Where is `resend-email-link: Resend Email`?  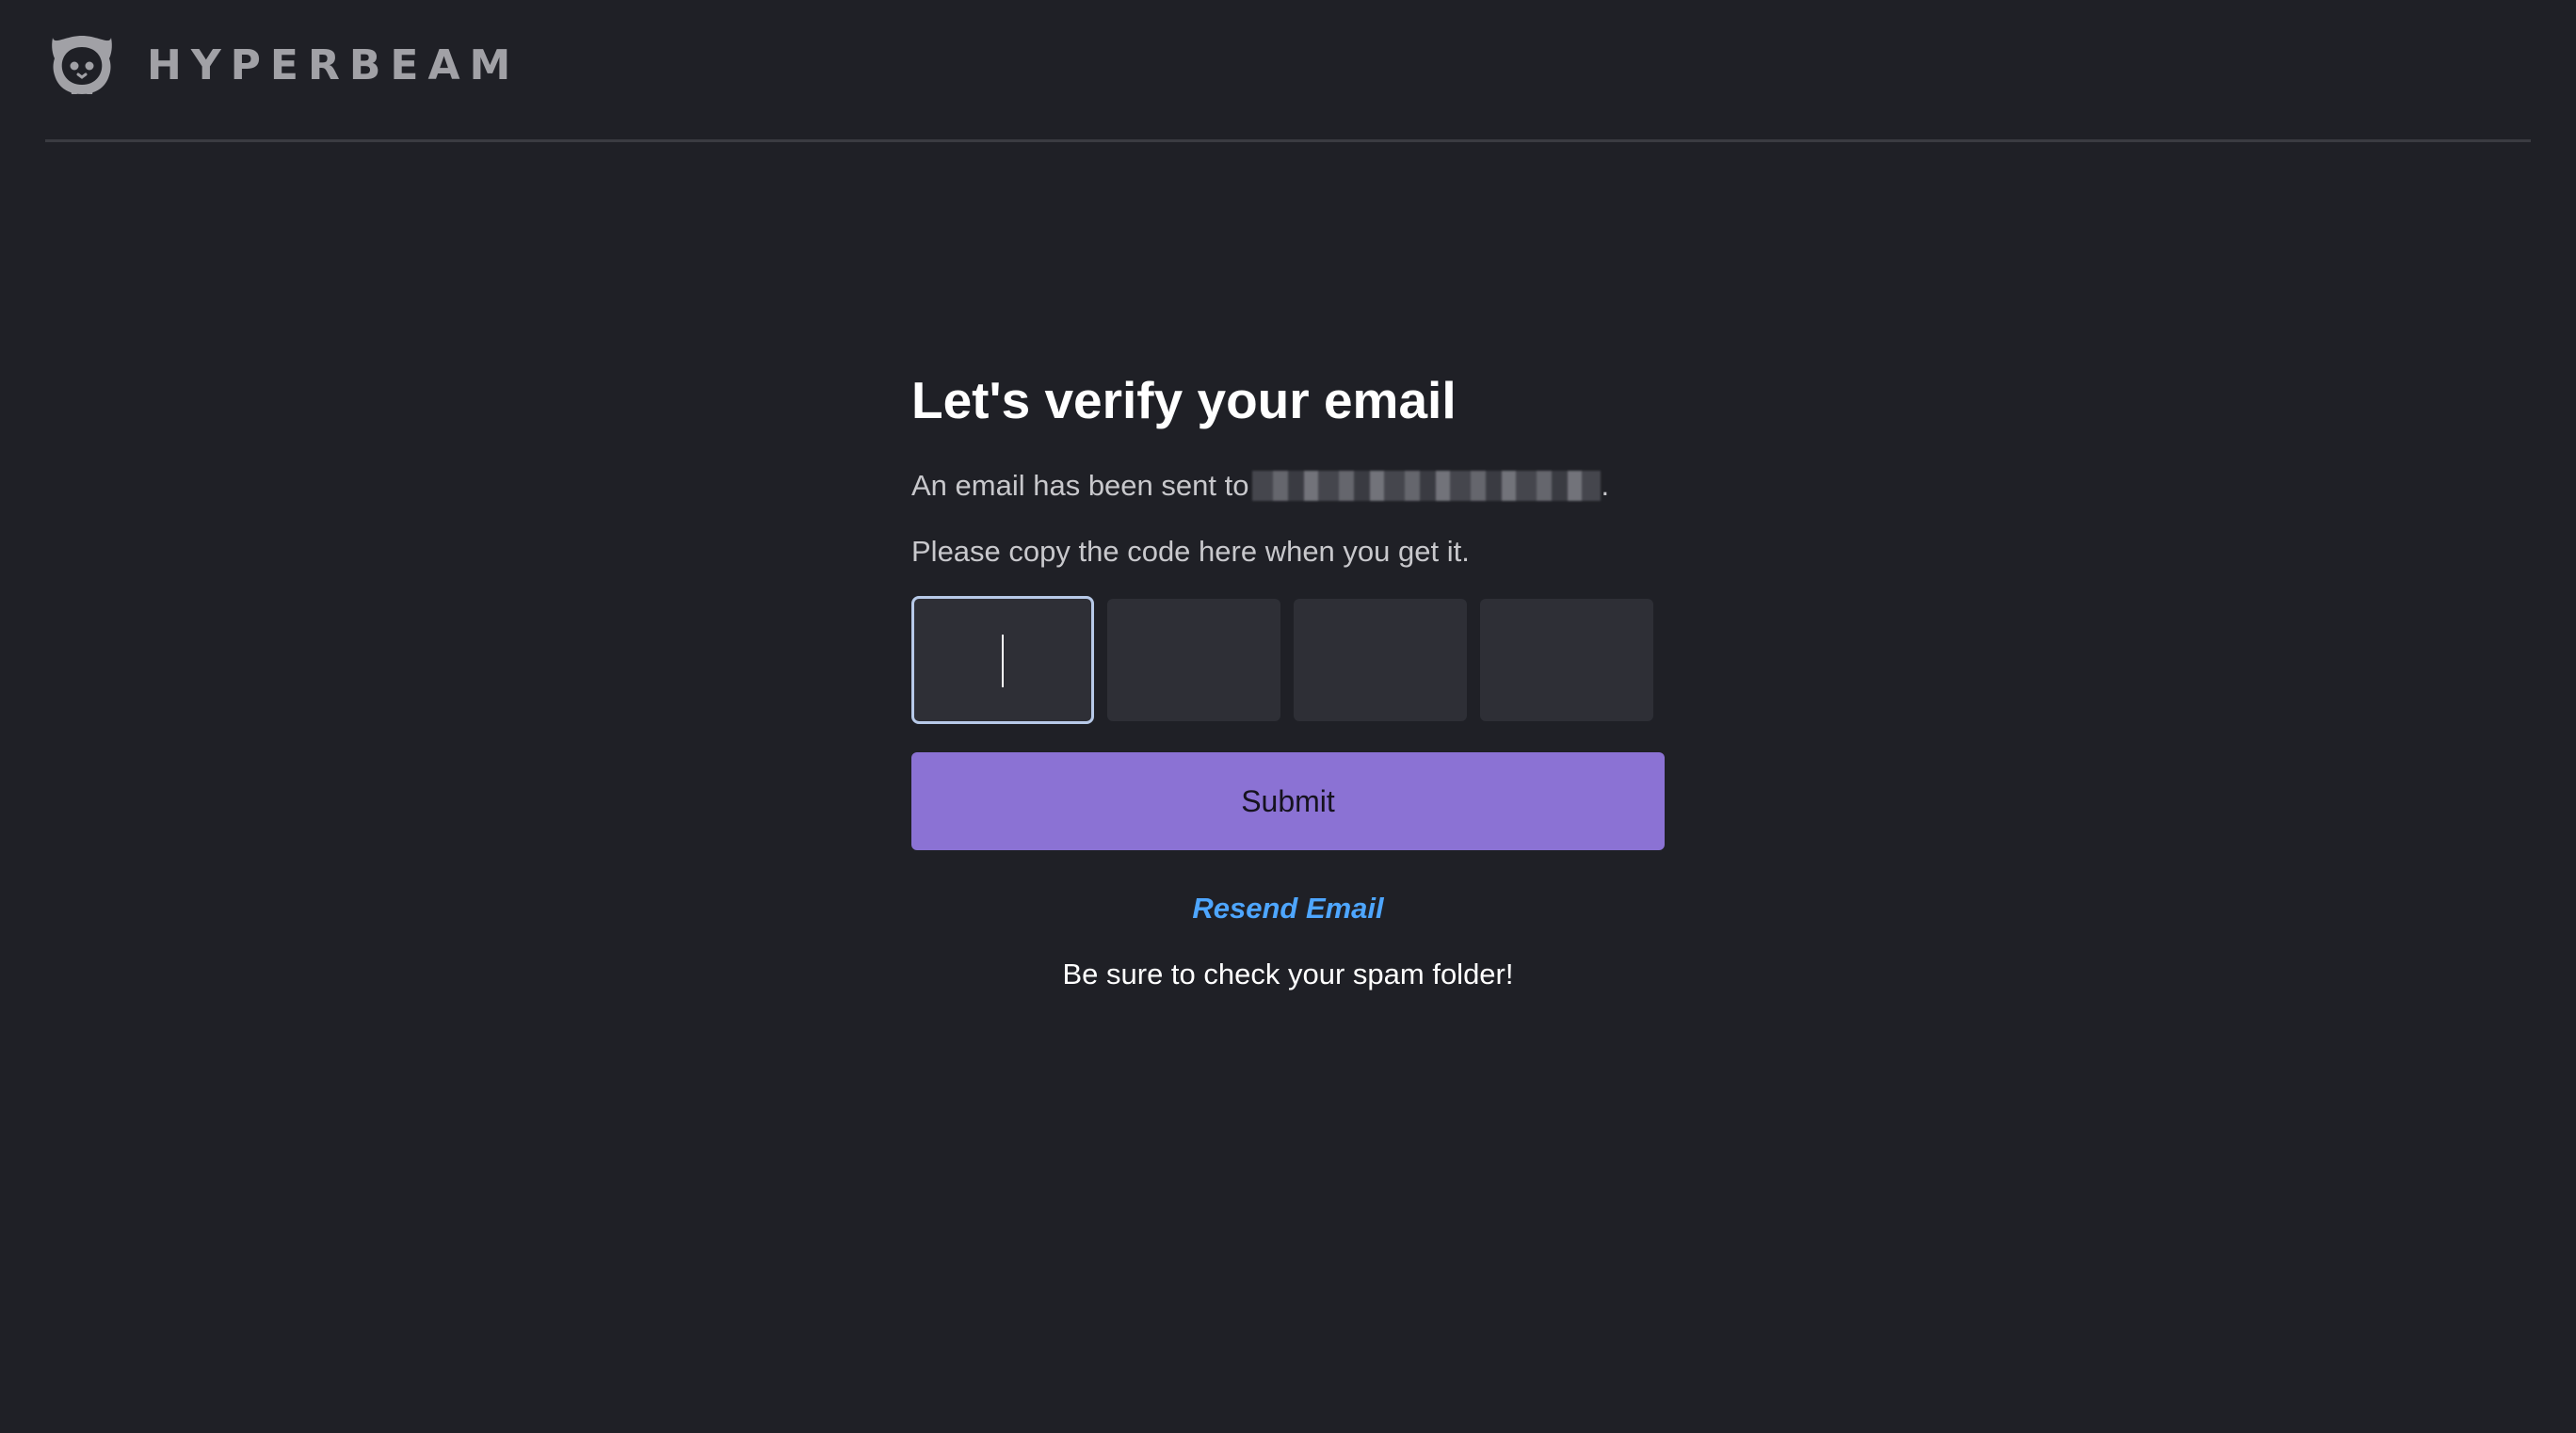 resend-email-link: Resend Email is located at coordinates (1288, 908).